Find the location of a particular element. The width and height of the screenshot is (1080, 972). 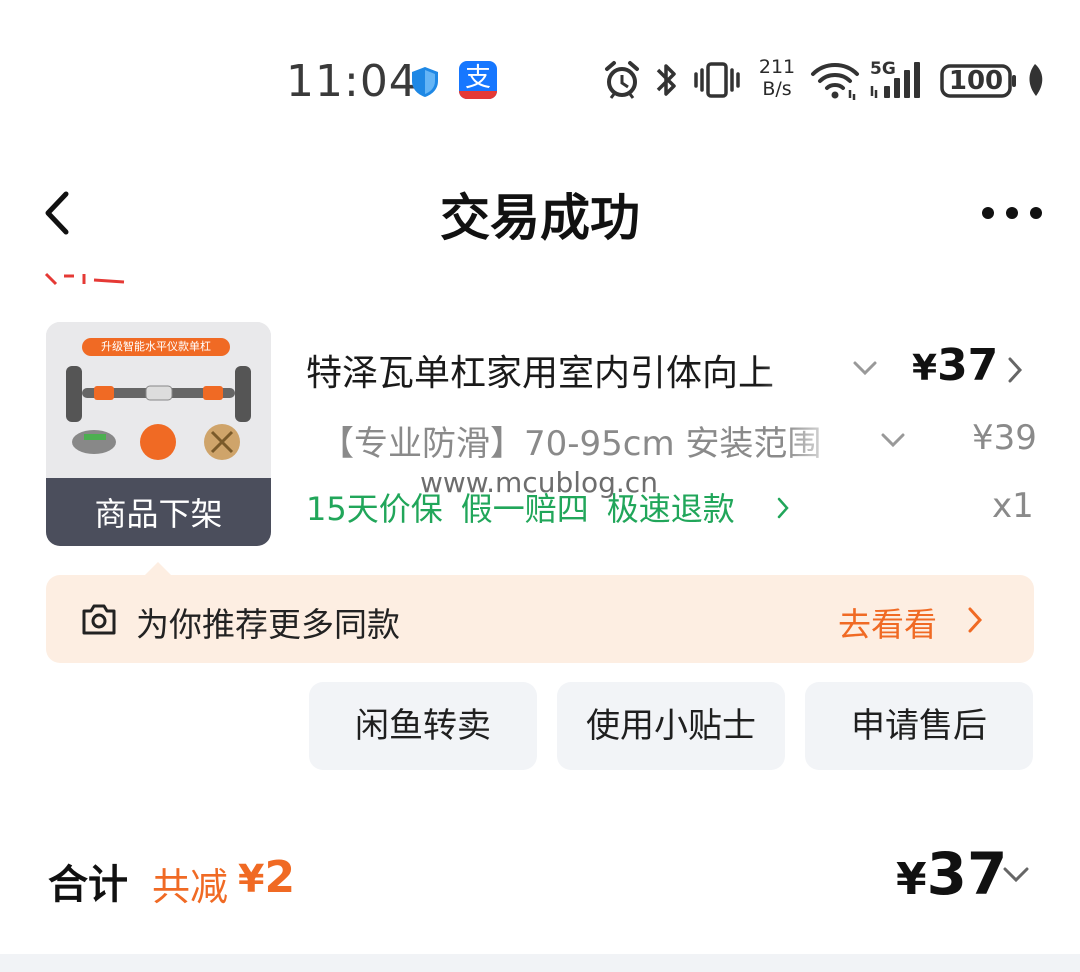

product-price-value: 37 is located at coordinates (968, 365).